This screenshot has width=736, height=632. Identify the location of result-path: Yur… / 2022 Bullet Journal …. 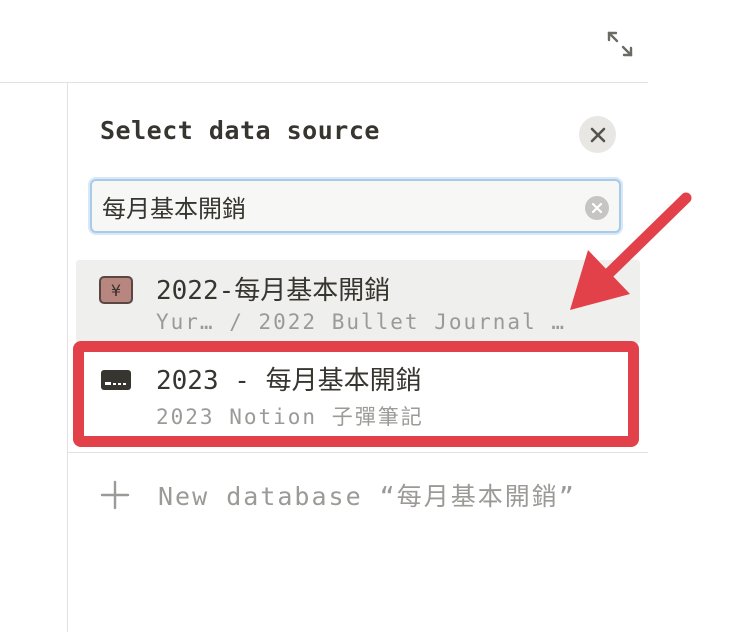
(361, 322).